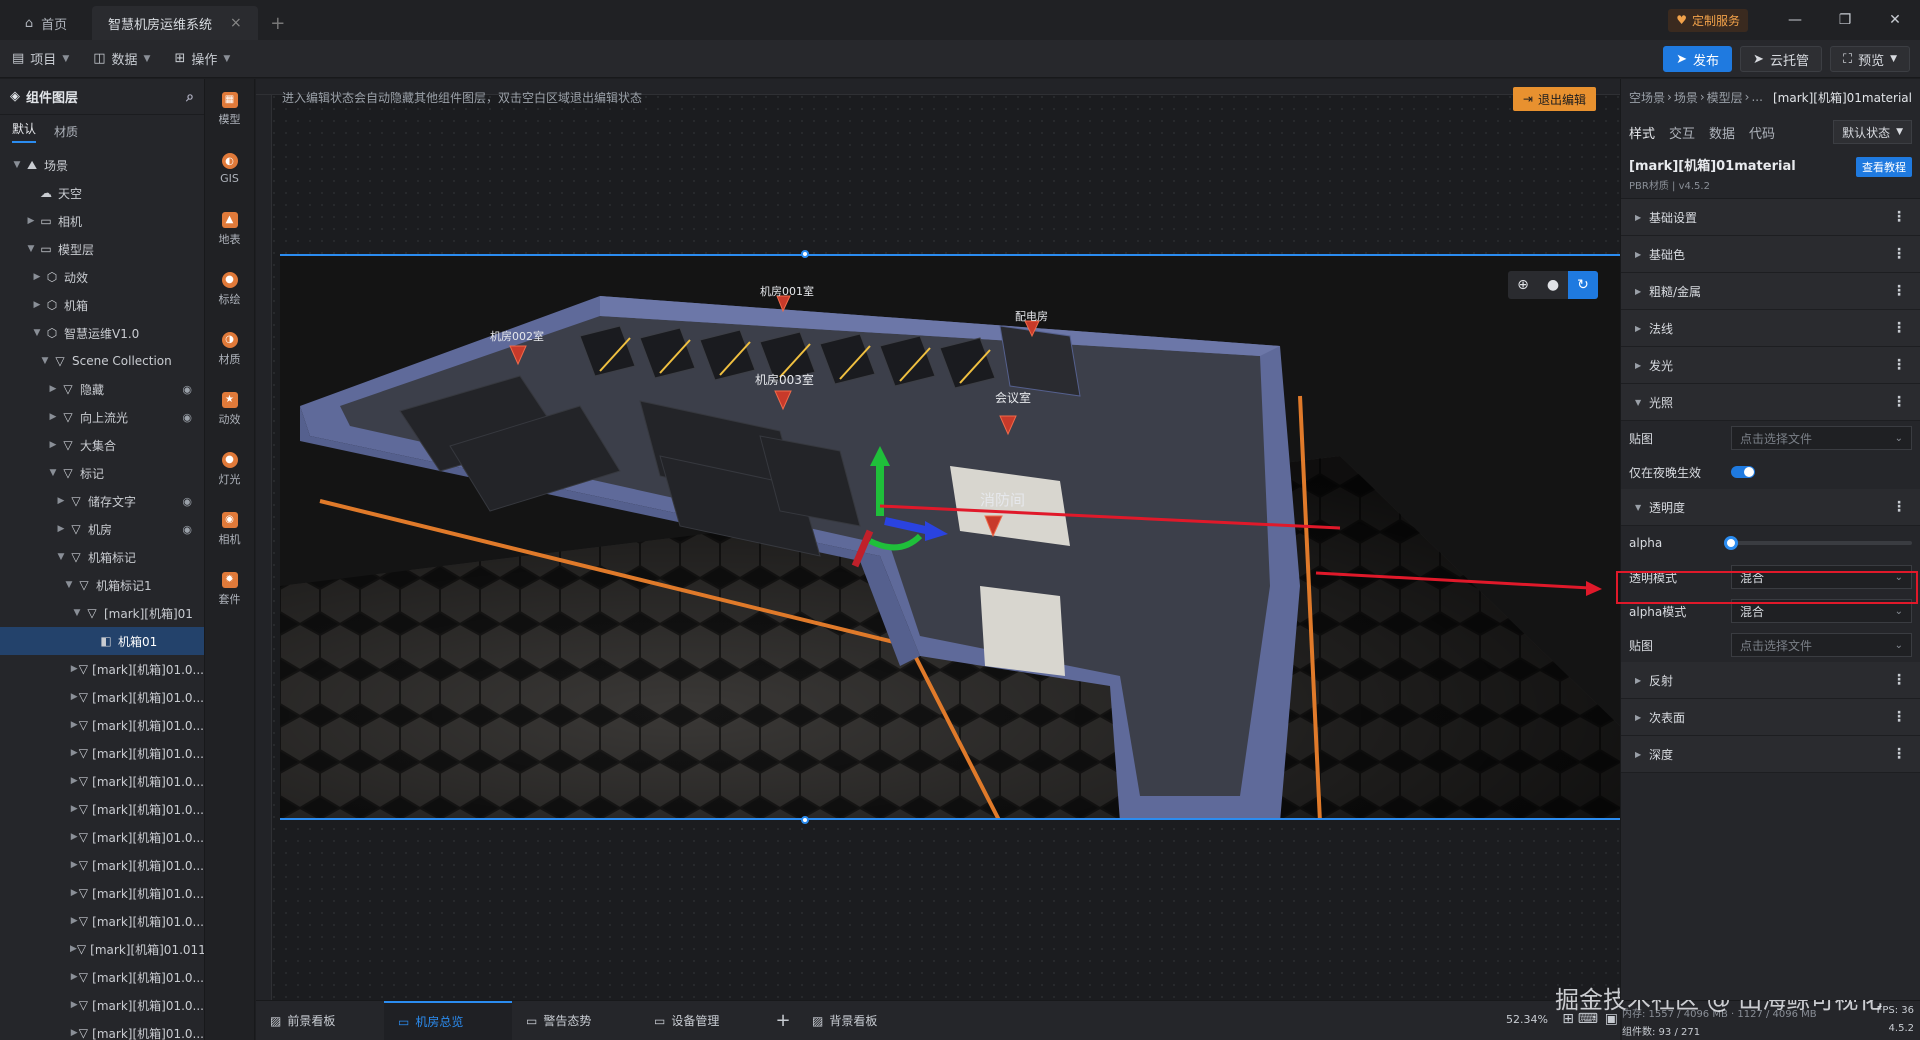 Image resolution: width=1920 pixels, height=1040 pixels. What do you see at coordinates (1686, 97) in the screenshot?
I see `breadcrumb-item: 场景` at bounding box center [1686, 97].